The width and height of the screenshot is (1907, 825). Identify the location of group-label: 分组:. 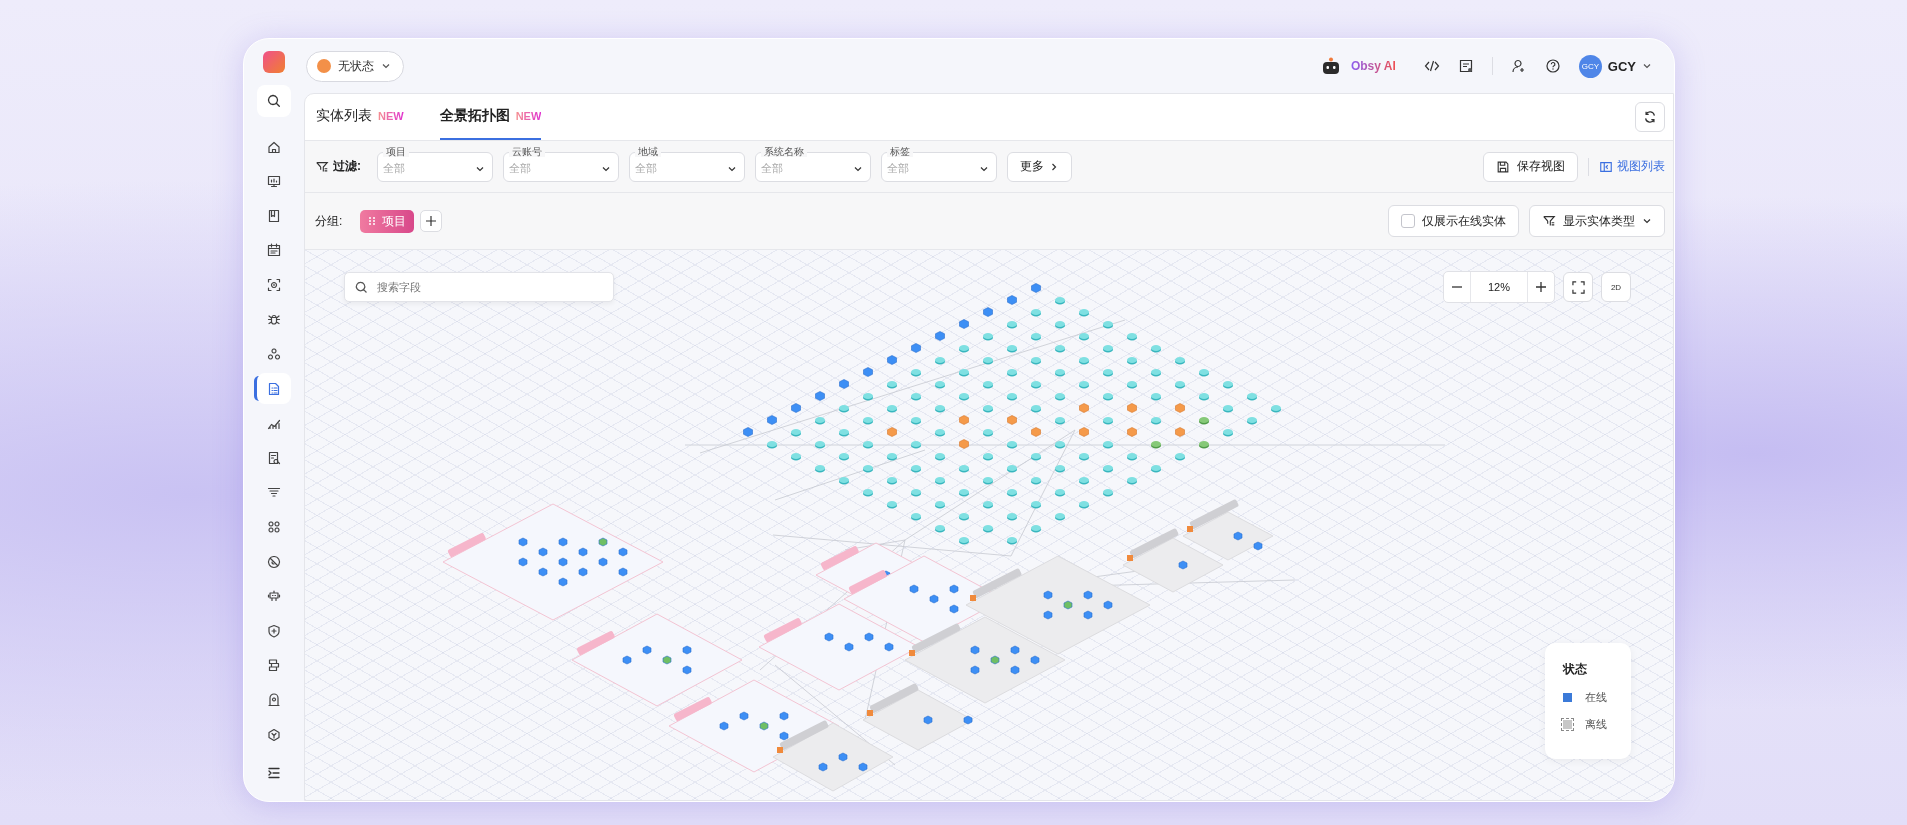
(329, 221).